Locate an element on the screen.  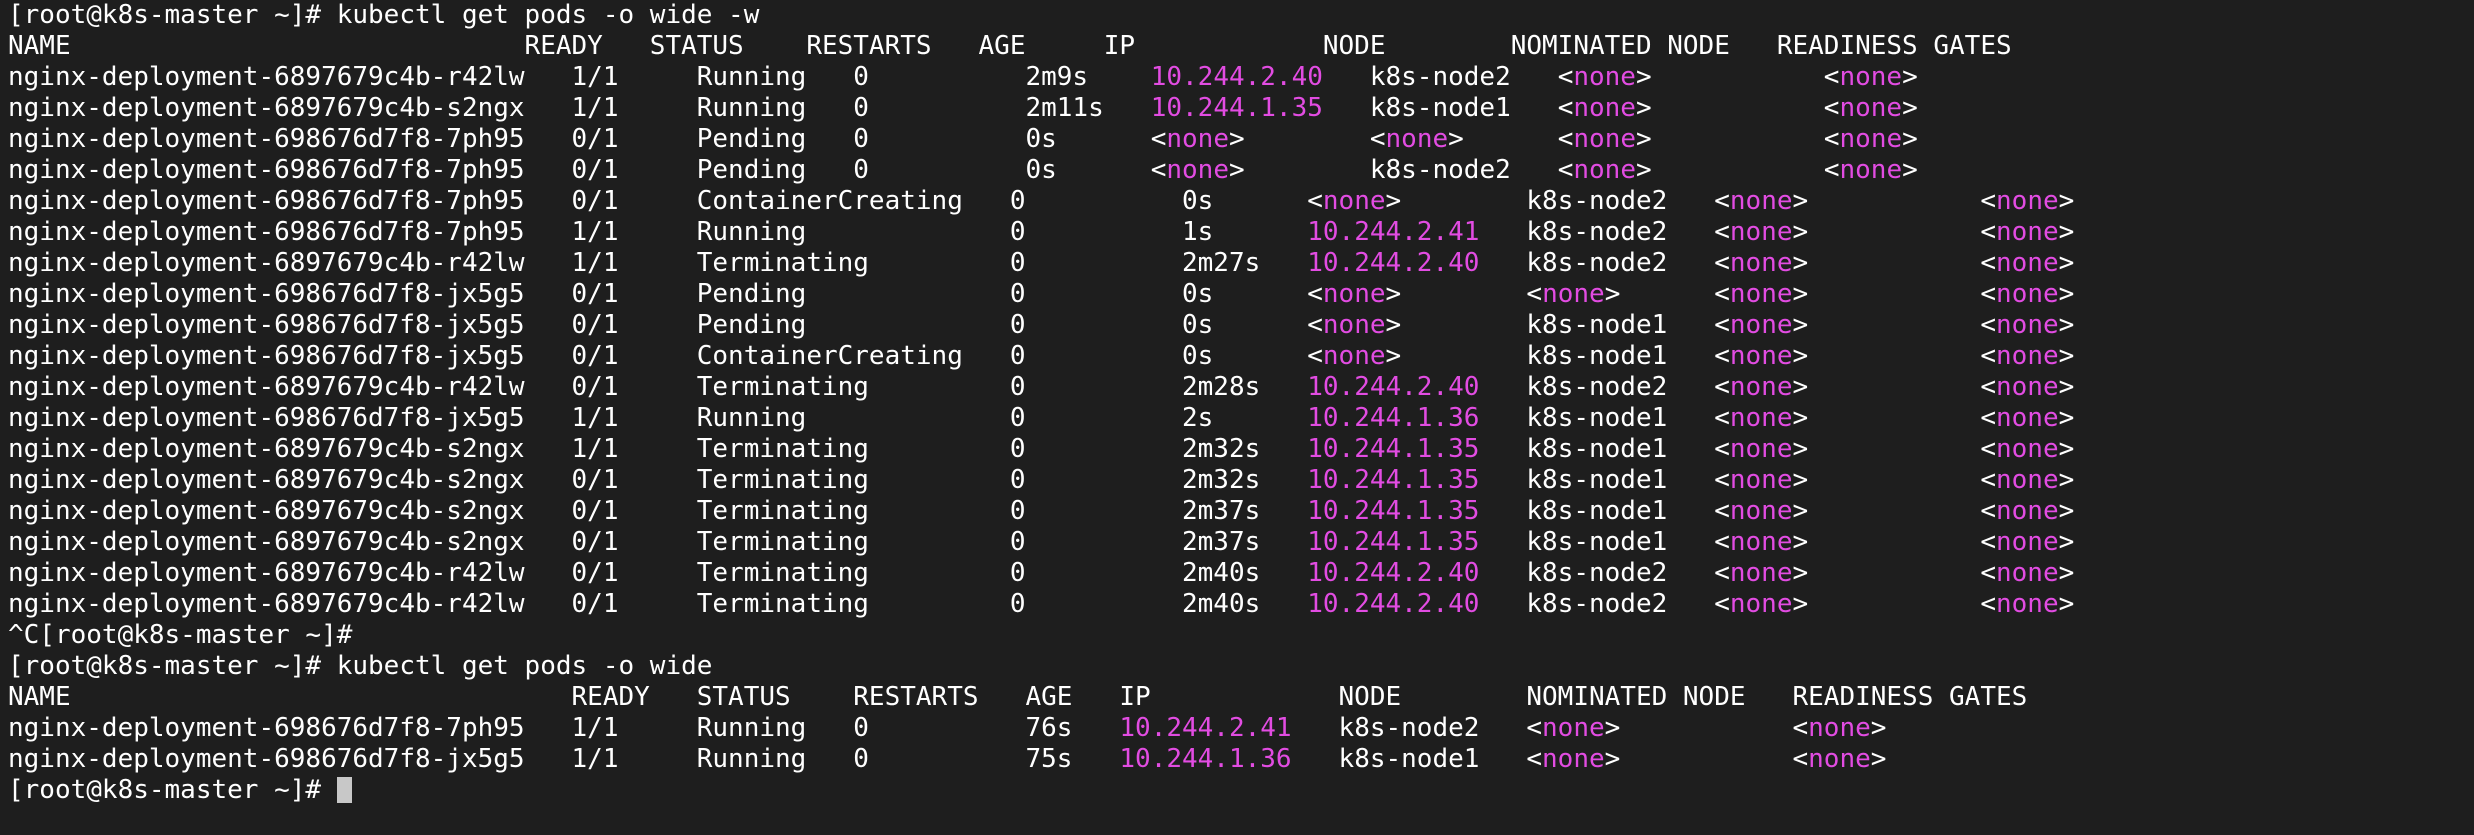
terminal-line-command: ^C[root@k8s-master ~]# is located at coordinates (1238, 635).